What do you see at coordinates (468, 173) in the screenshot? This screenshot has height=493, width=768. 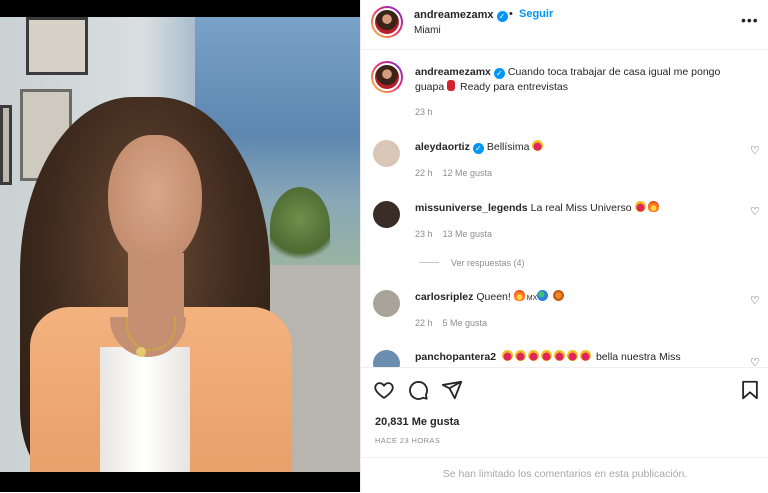 I see `comment-likes: 12 Me gusta` at bounding box center [468, 173].